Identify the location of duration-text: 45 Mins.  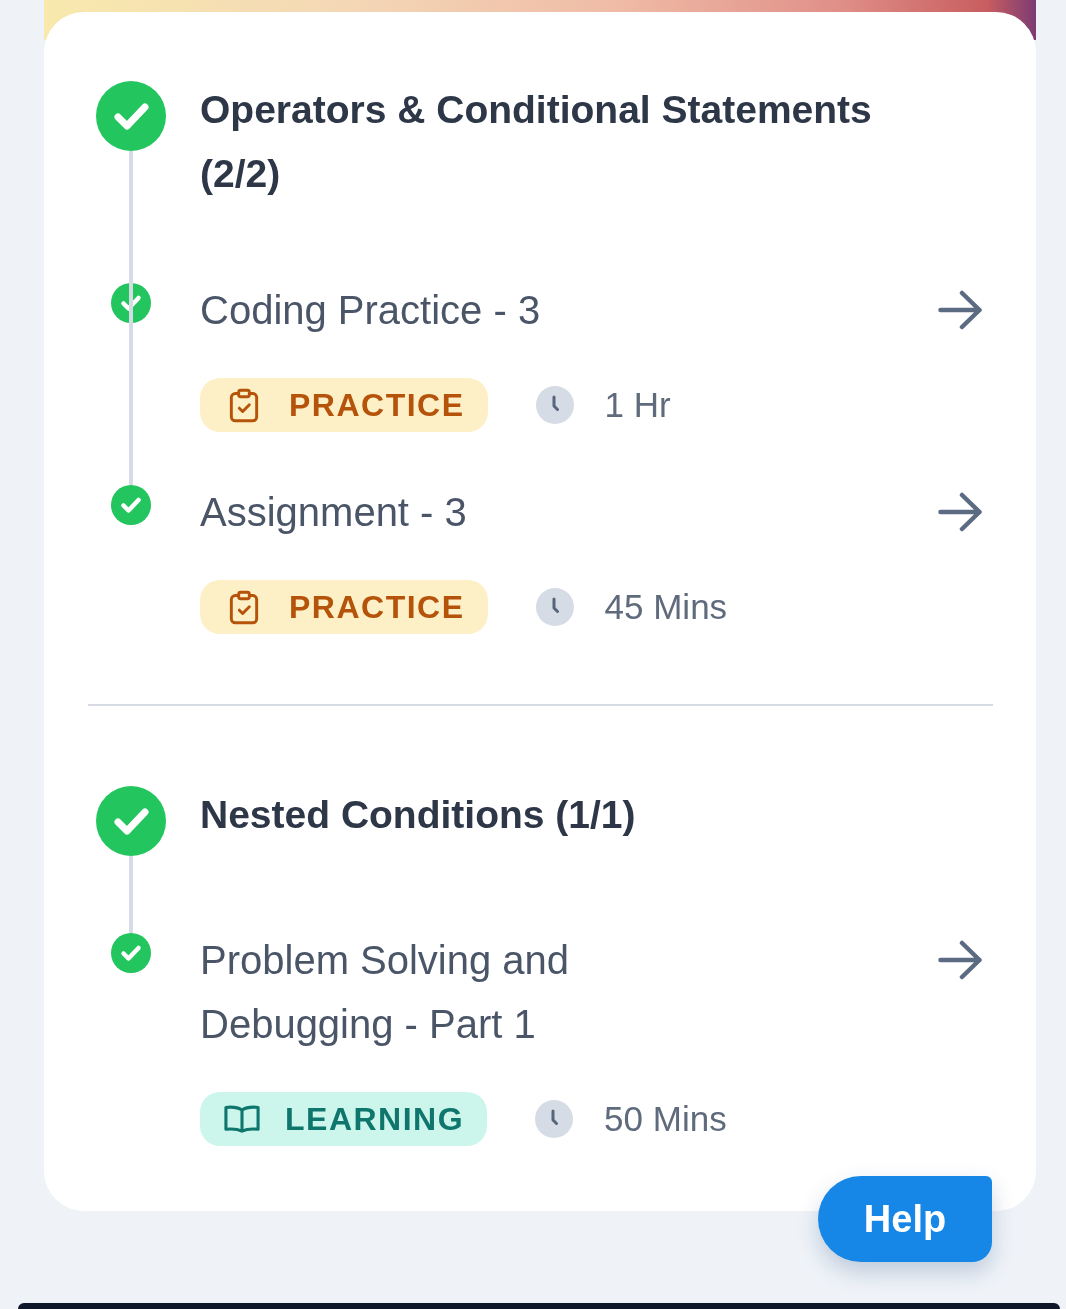
(666, 607).